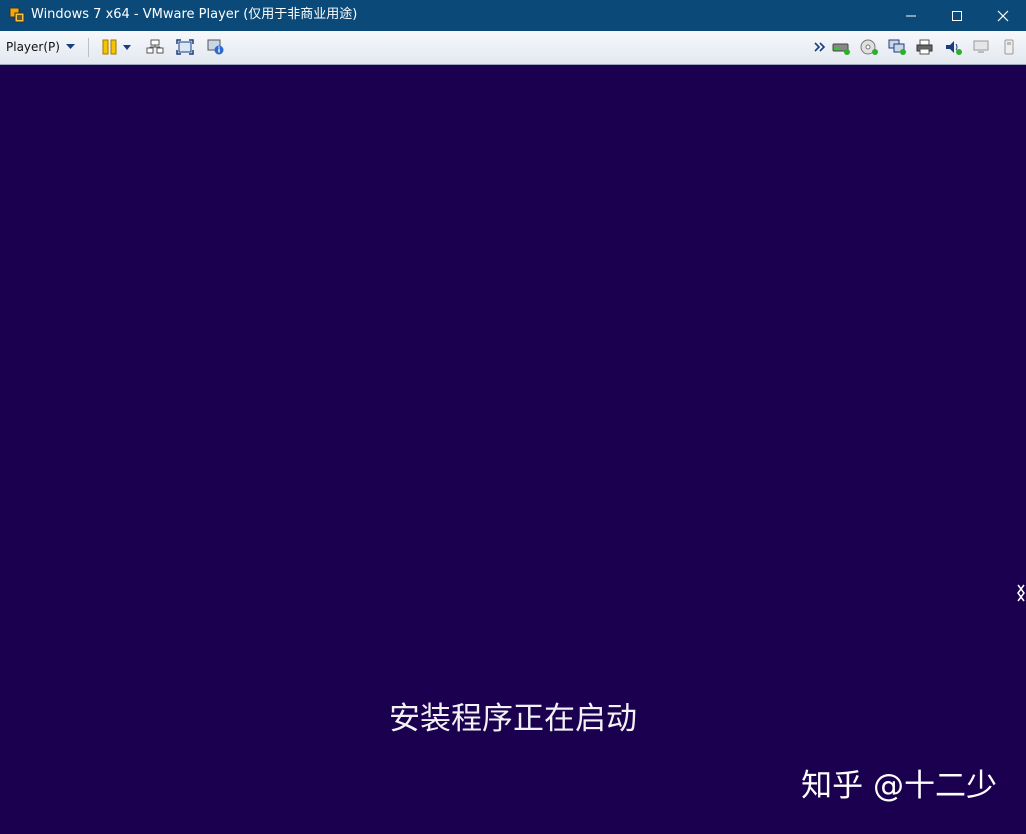 The image size is (1026, 834). What do you see at coordinates (841, 47) in the screenshot?
I see `hard-disk-icon` at bounding box center [841, 47].